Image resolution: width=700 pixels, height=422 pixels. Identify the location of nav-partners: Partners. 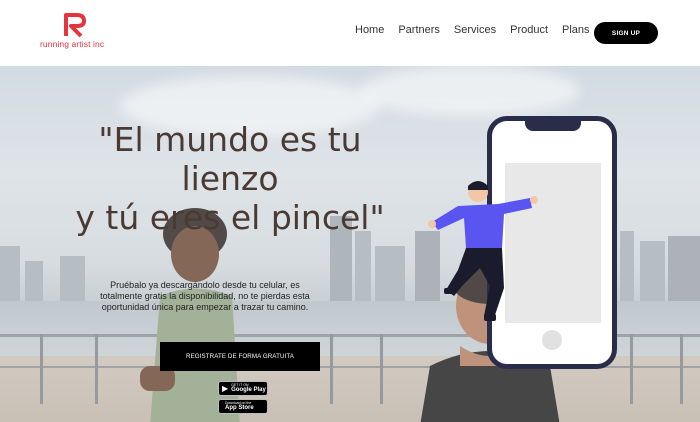
(419, 30).